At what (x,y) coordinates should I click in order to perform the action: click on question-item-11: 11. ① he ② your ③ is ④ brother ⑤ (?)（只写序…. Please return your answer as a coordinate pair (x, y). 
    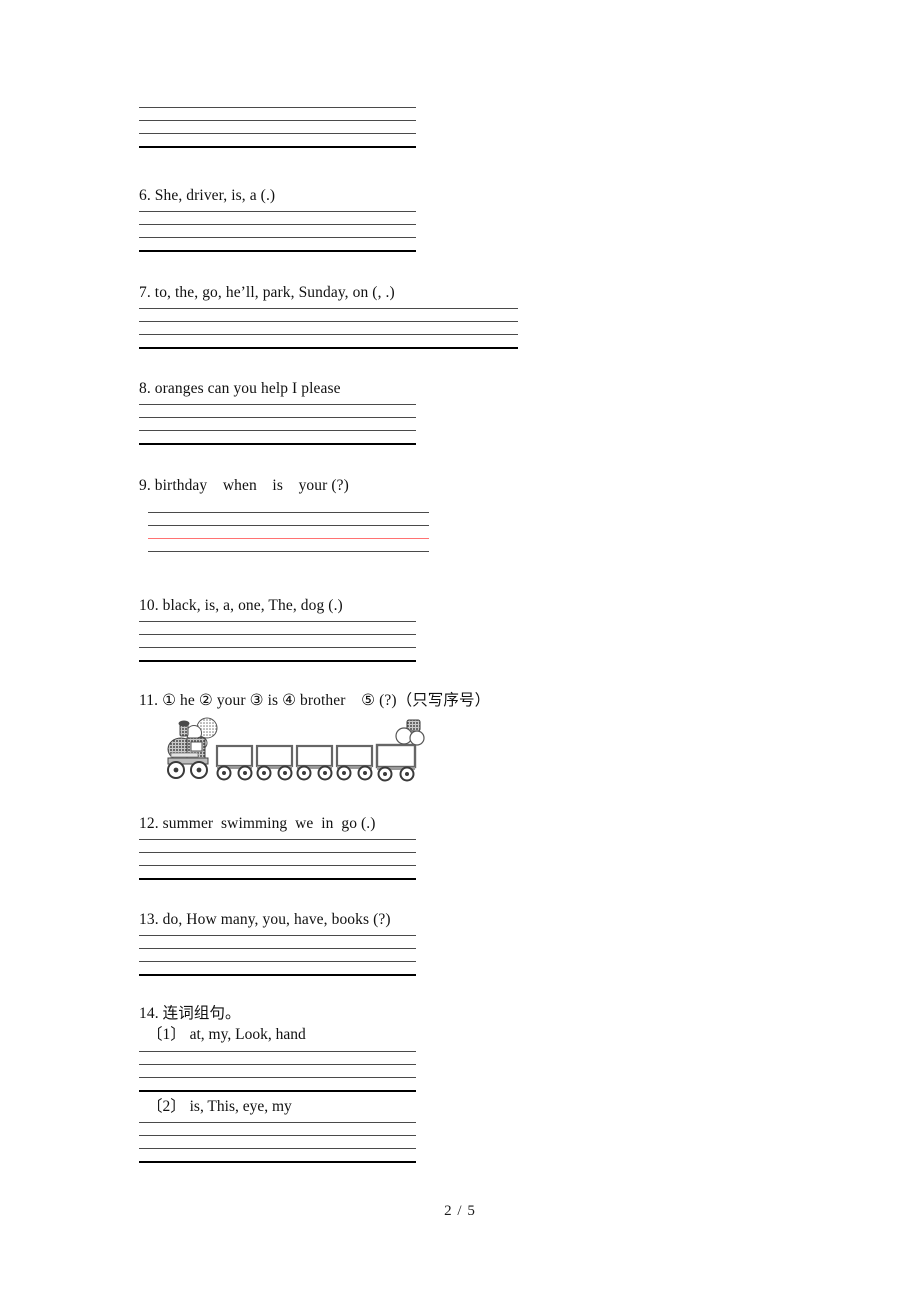
    Looking at the image, I should click on (374, 738).